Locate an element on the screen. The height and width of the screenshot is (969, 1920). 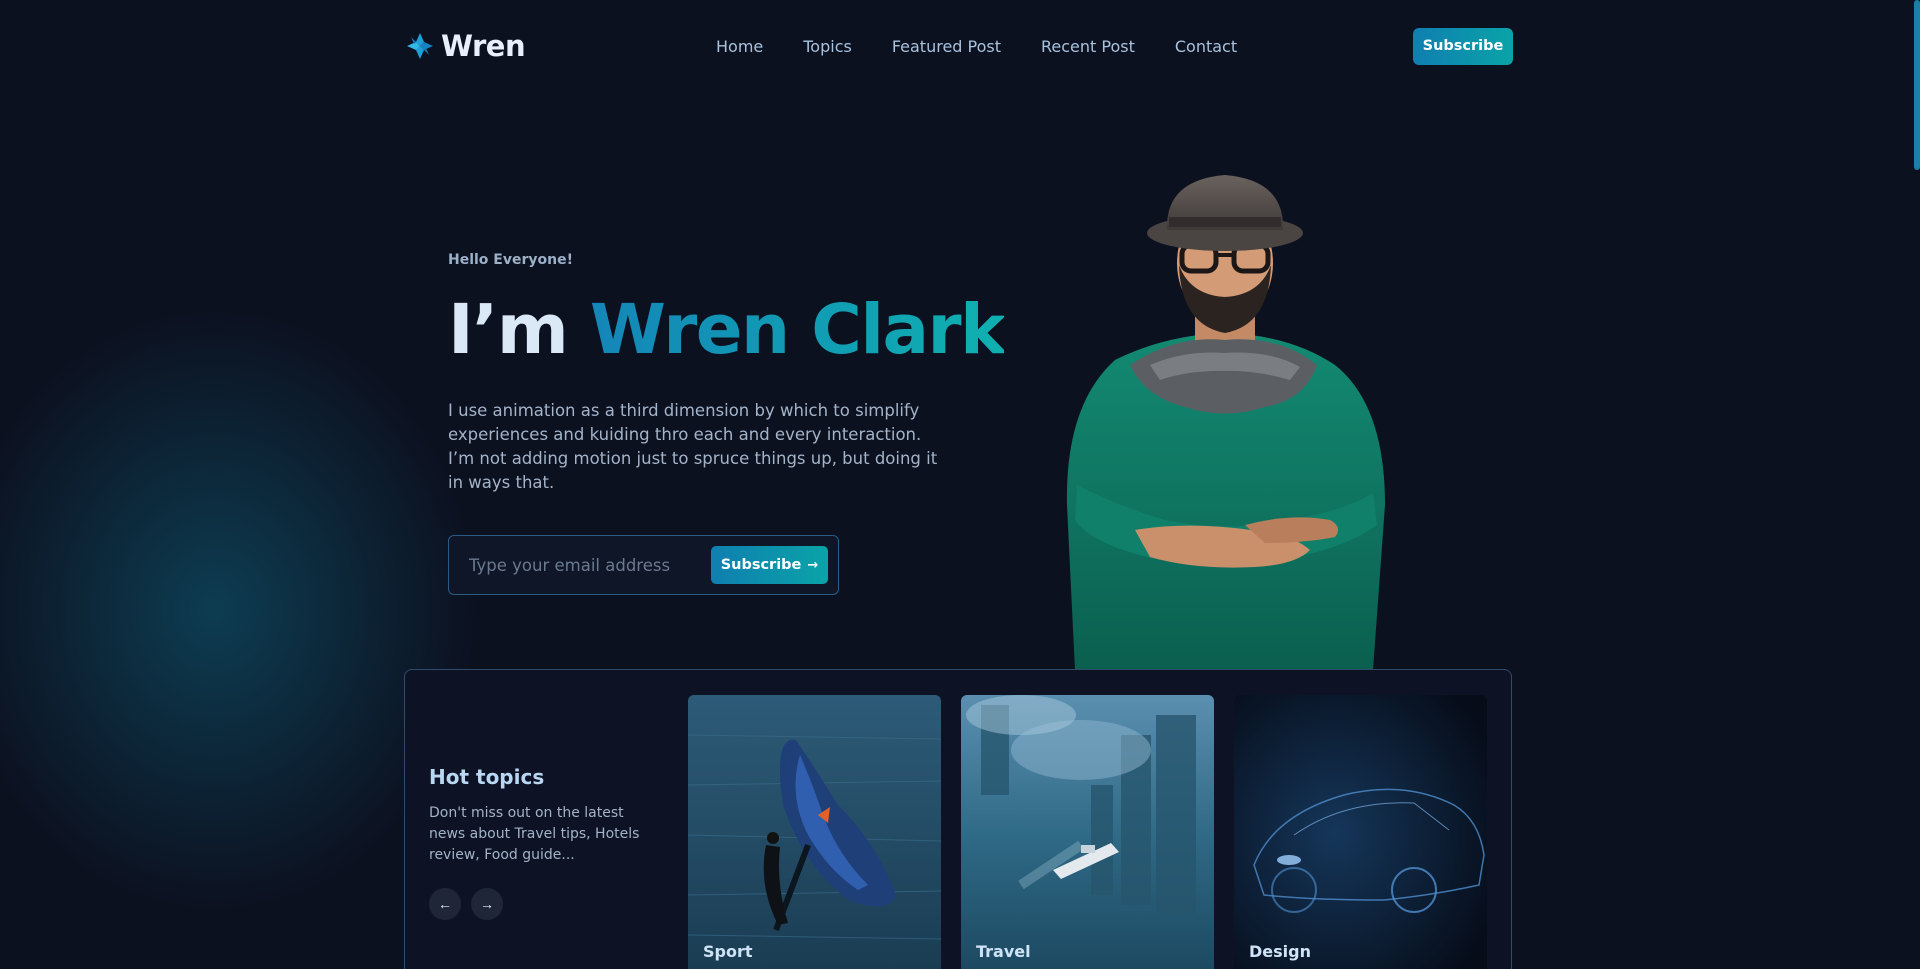
carousel-prev-button: ← is located at coordinates (445, 904).